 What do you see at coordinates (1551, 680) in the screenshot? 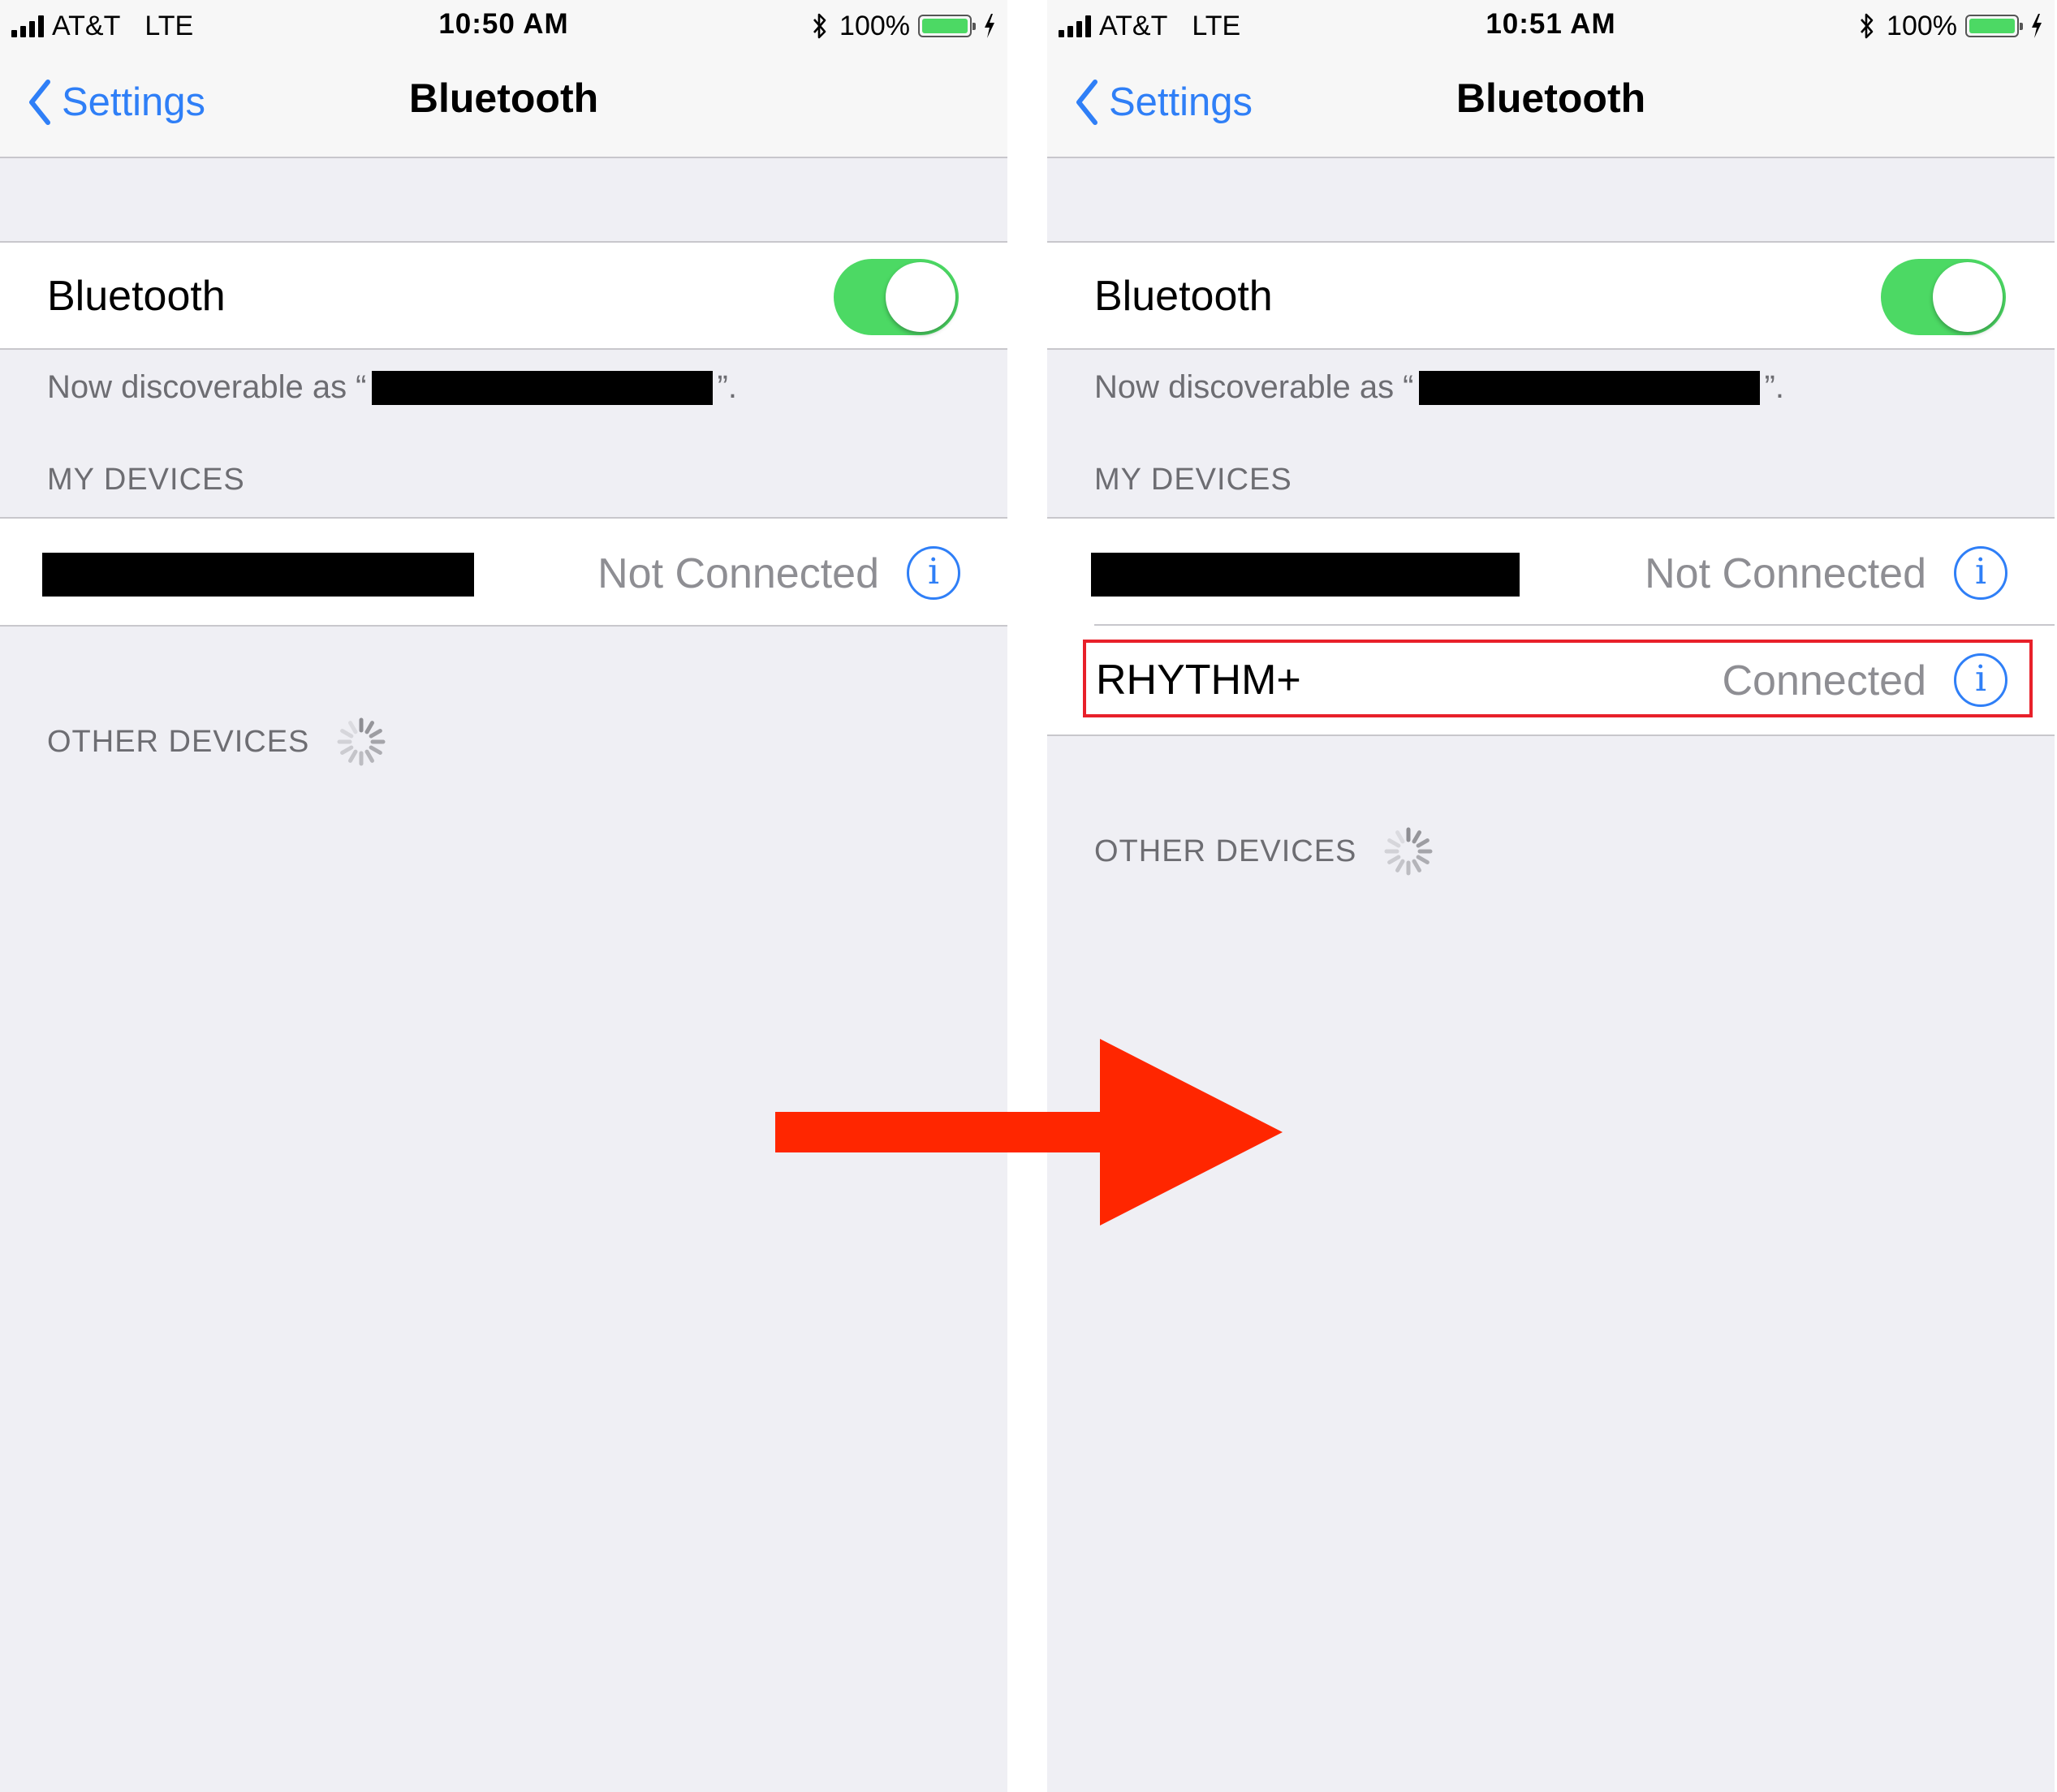
I see `device-row-rhythm: RHYTHM+ Connected i` at bounding box center [1551, 680].